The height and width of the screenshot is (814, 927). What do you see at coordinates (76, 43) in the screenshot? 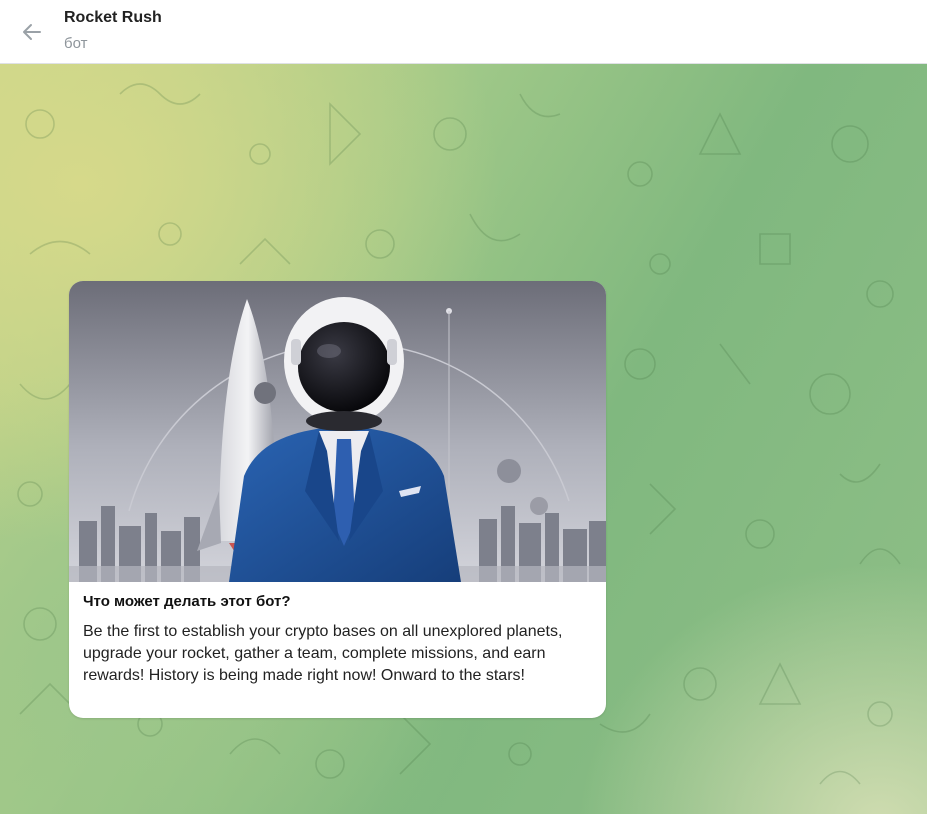
I see `chat-subtitle: бот` at bounding box center [76, 43].